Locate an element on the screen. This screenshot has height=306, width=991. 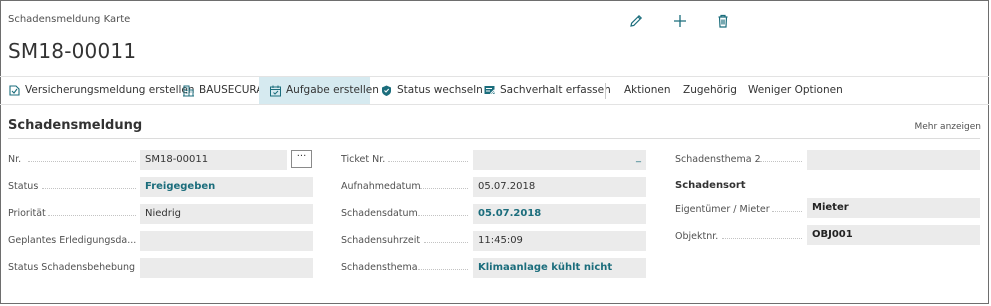
plus-icon is located at coordinates (680, 21).